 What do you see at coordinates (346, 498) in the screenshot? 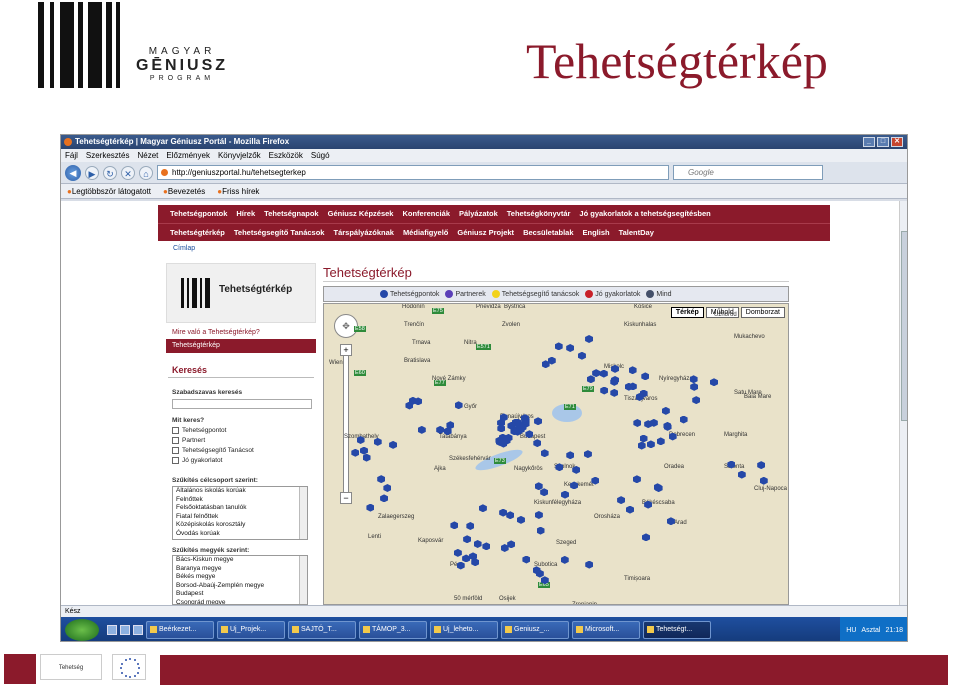
I see `zoom-out-button: −` at bounding box center [346, 498].